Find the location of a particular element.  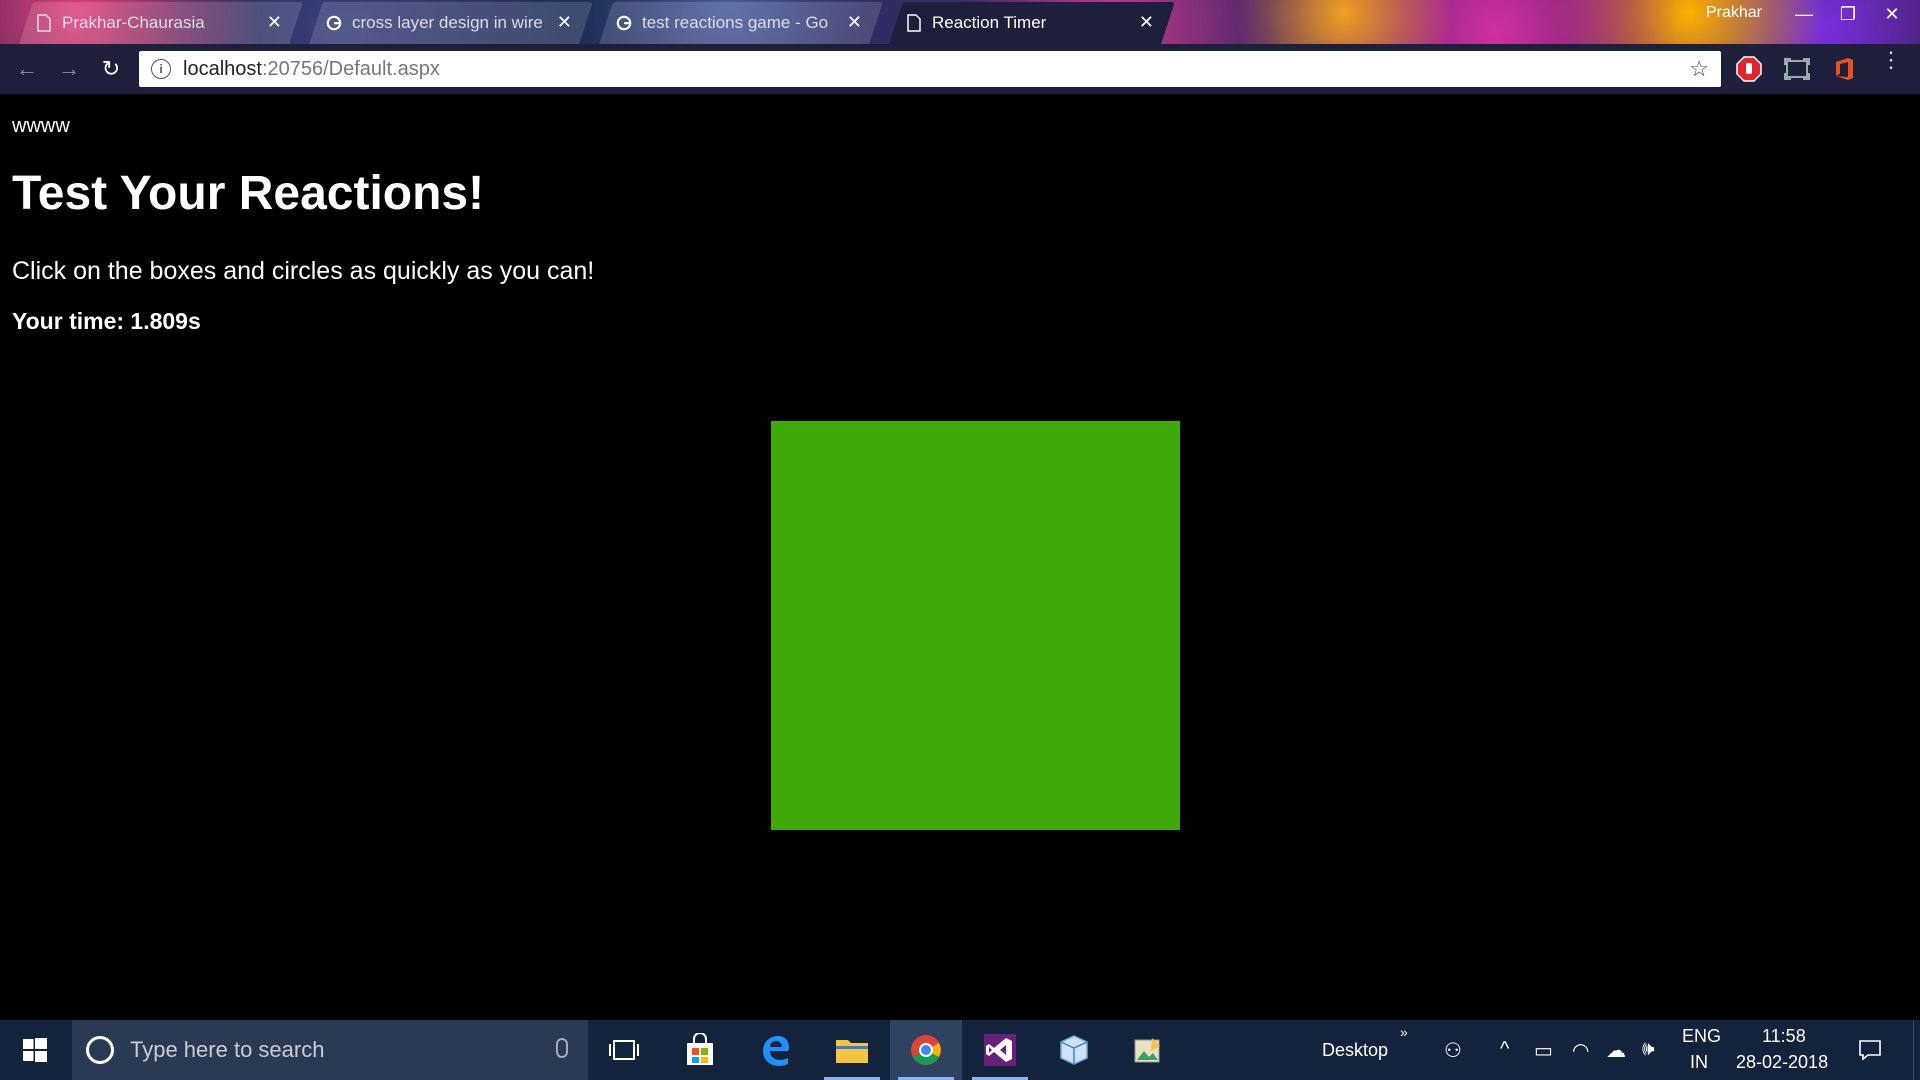

tab-title: Prakhar-Chaurasia is located at coordinates (133, 22).